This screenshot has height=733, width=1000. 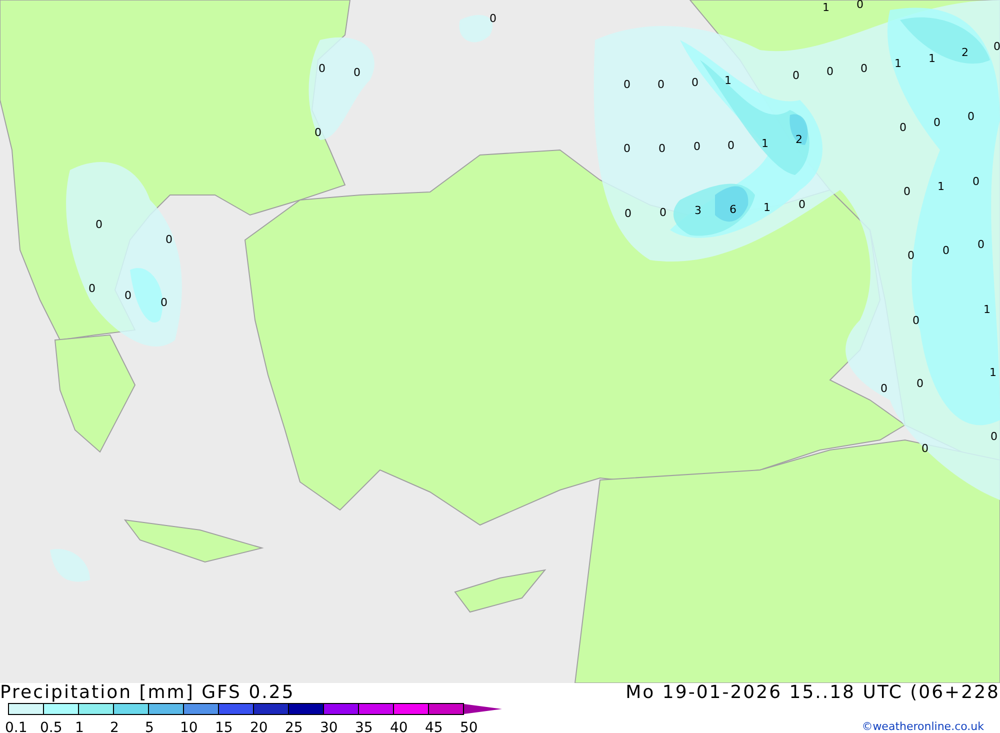 What do you see at coordinates (51, 726) in the screenshot?
I see `legend-label: 0.5` at bounding box center [51, 726].